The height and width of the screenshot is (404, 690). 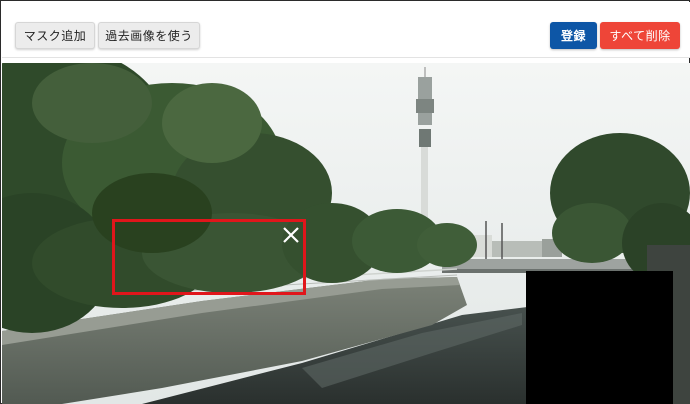 I want to click on delete-all-button: すべて削除, so click(x=640, y=35).